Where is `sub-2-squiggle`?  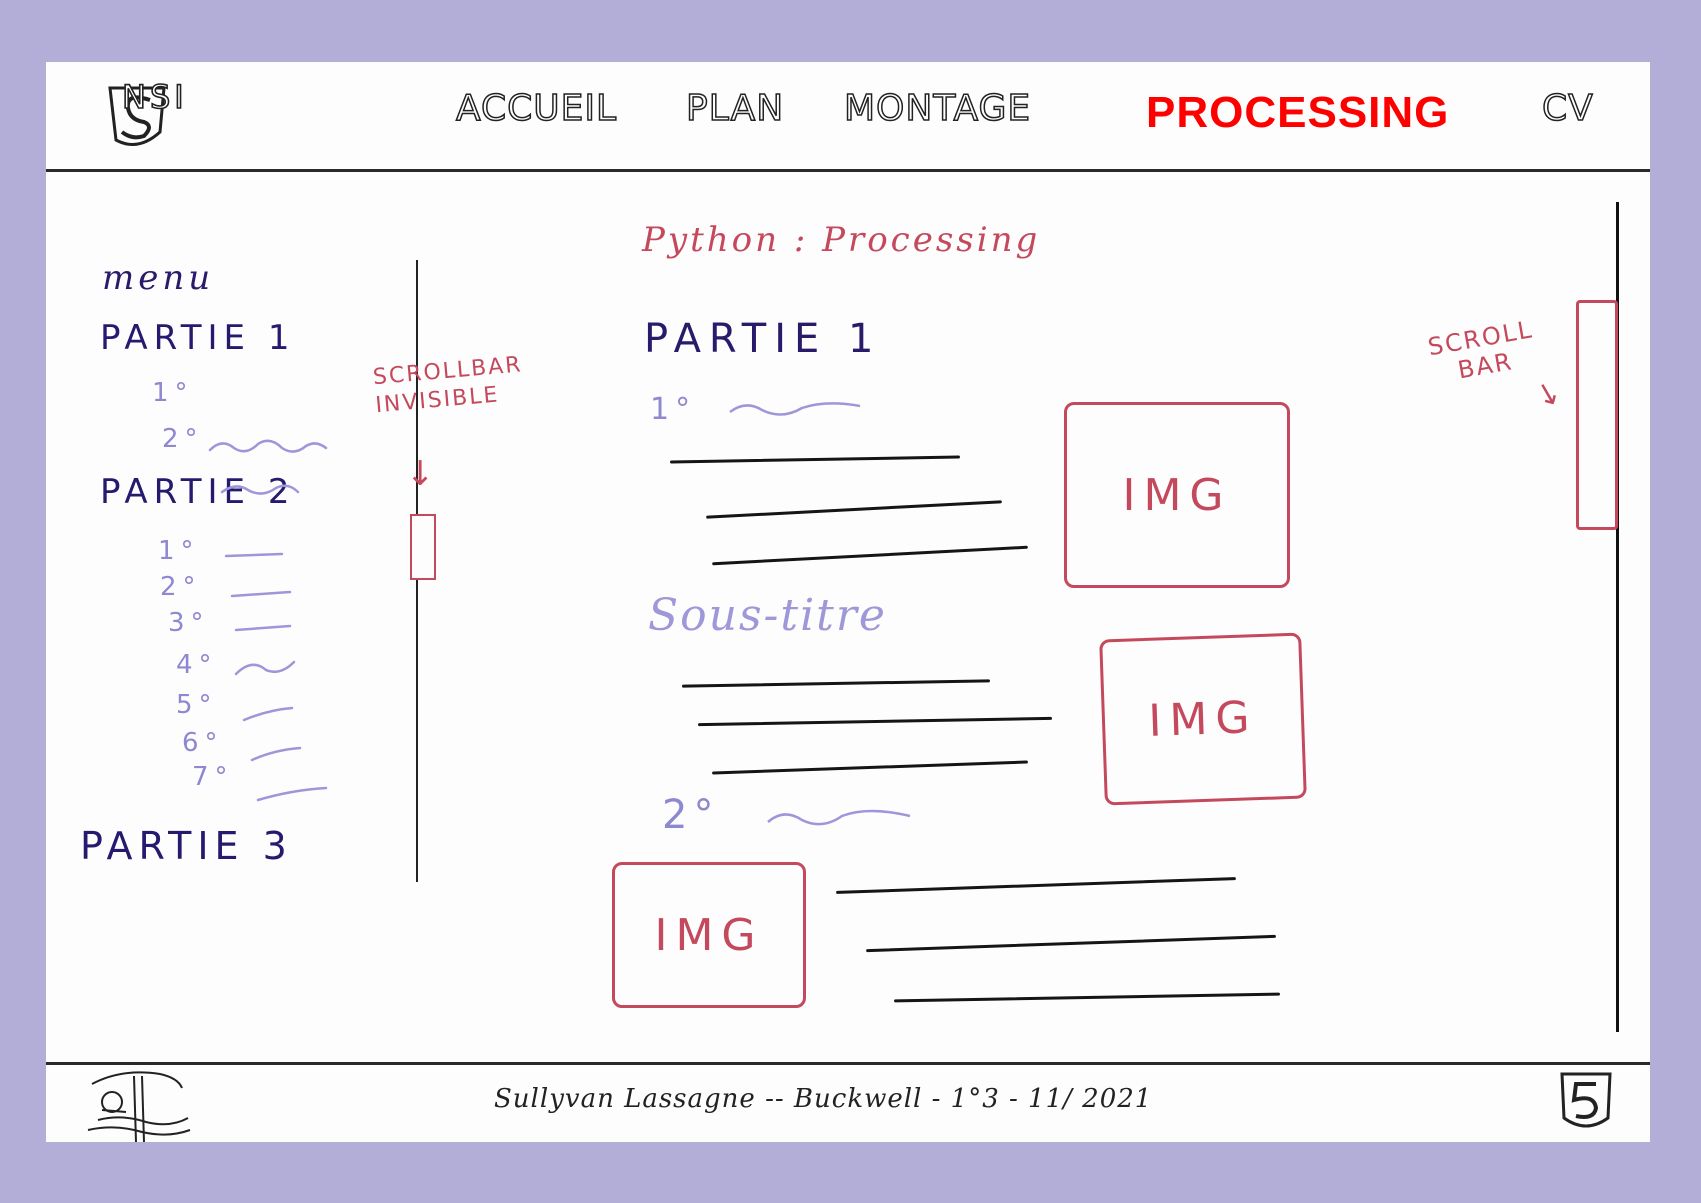
sub-2-squiggle is located at coordinates (839, 817).